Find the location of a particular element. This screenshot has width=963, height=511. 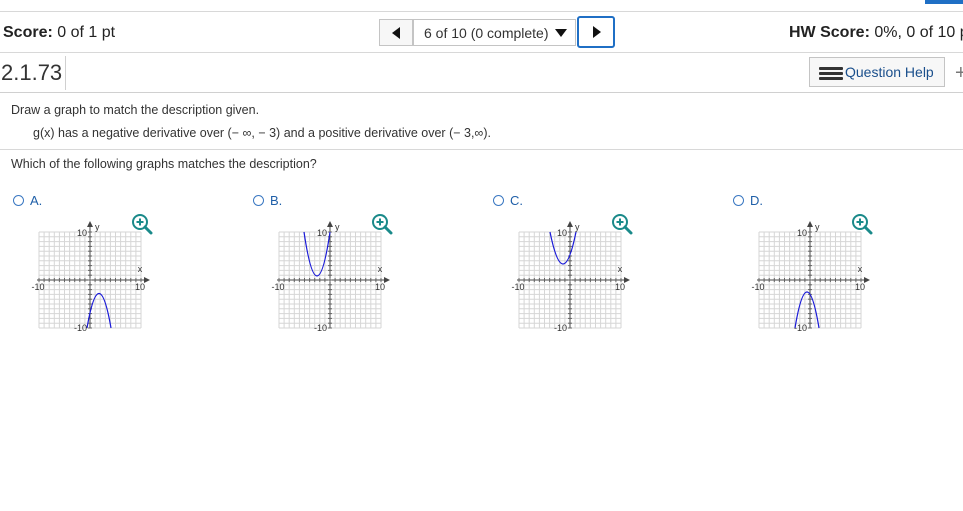

function-curve is located at coordinates (317, 254).